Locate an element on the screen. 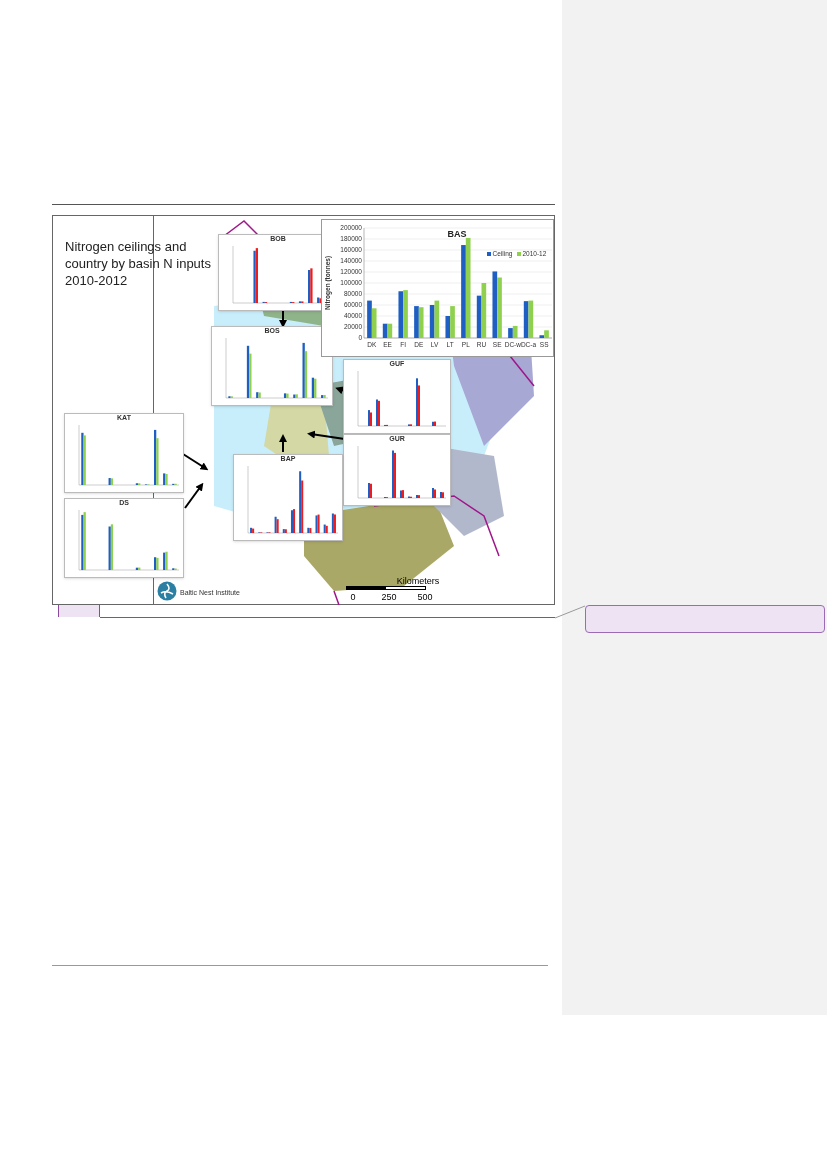 The width and height of the screenshot is (827, 1169). scale-tick-label: 0 is located at coordinates (353, 596).